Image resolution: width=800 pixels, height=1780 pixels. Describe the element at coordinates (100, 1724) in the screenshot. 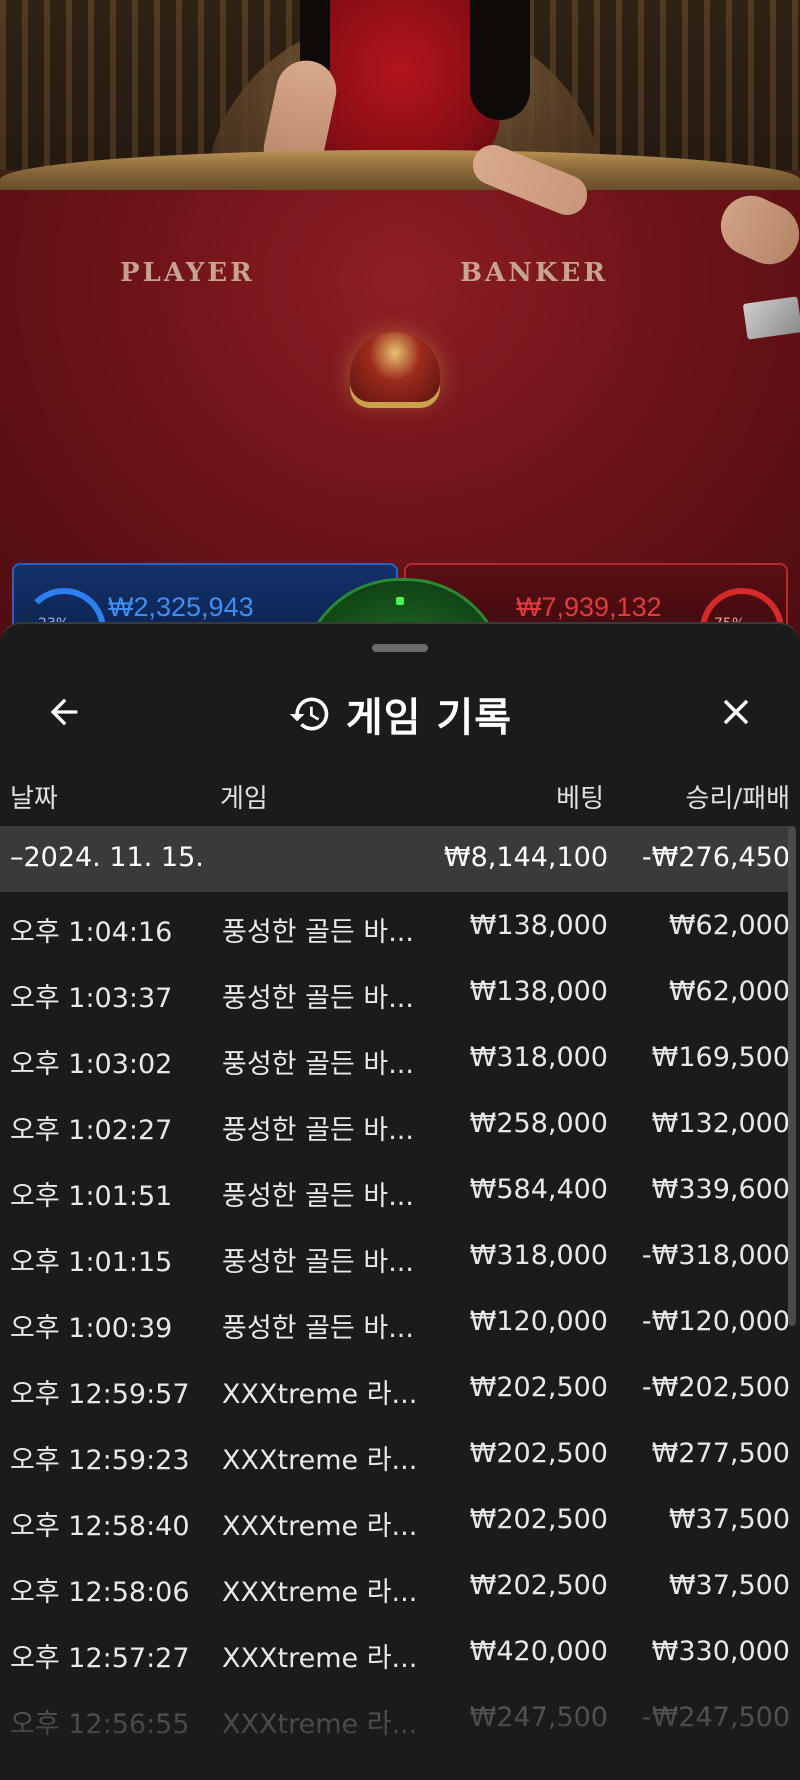

I see `row-time: 오후 12:56:55` at that location.